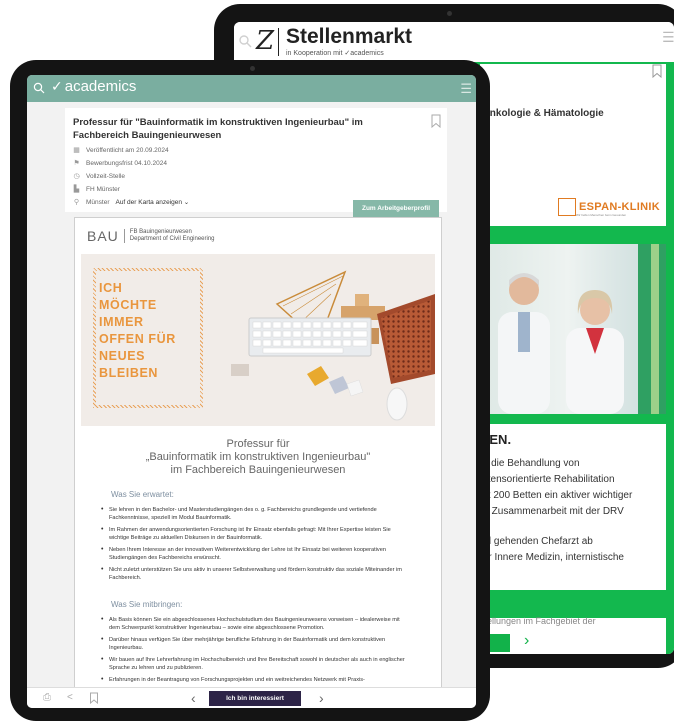  Describe the element at coordinates (76, 150) in the screenshot. I see `calendar-icon: ▦` at that location.